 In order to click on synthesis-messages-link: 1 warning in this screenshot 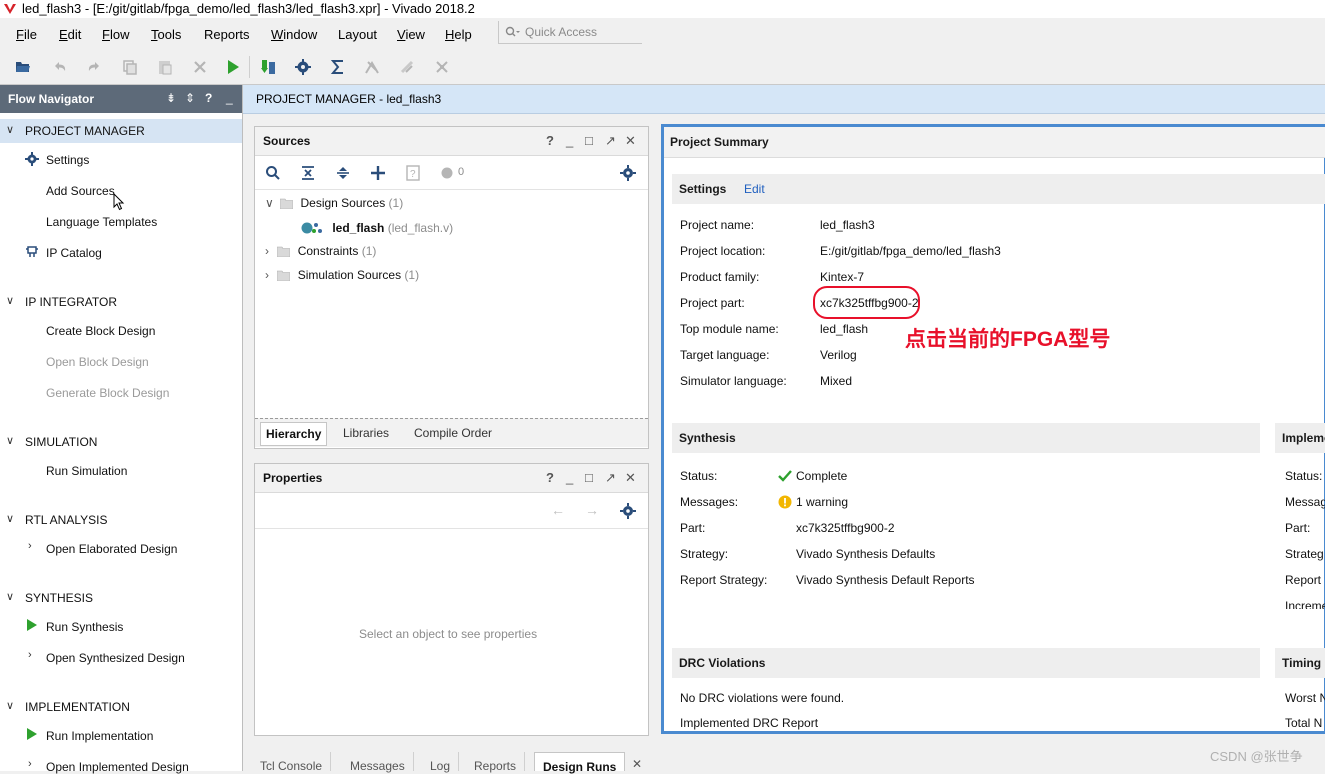, I will do `click(822, 502)`.